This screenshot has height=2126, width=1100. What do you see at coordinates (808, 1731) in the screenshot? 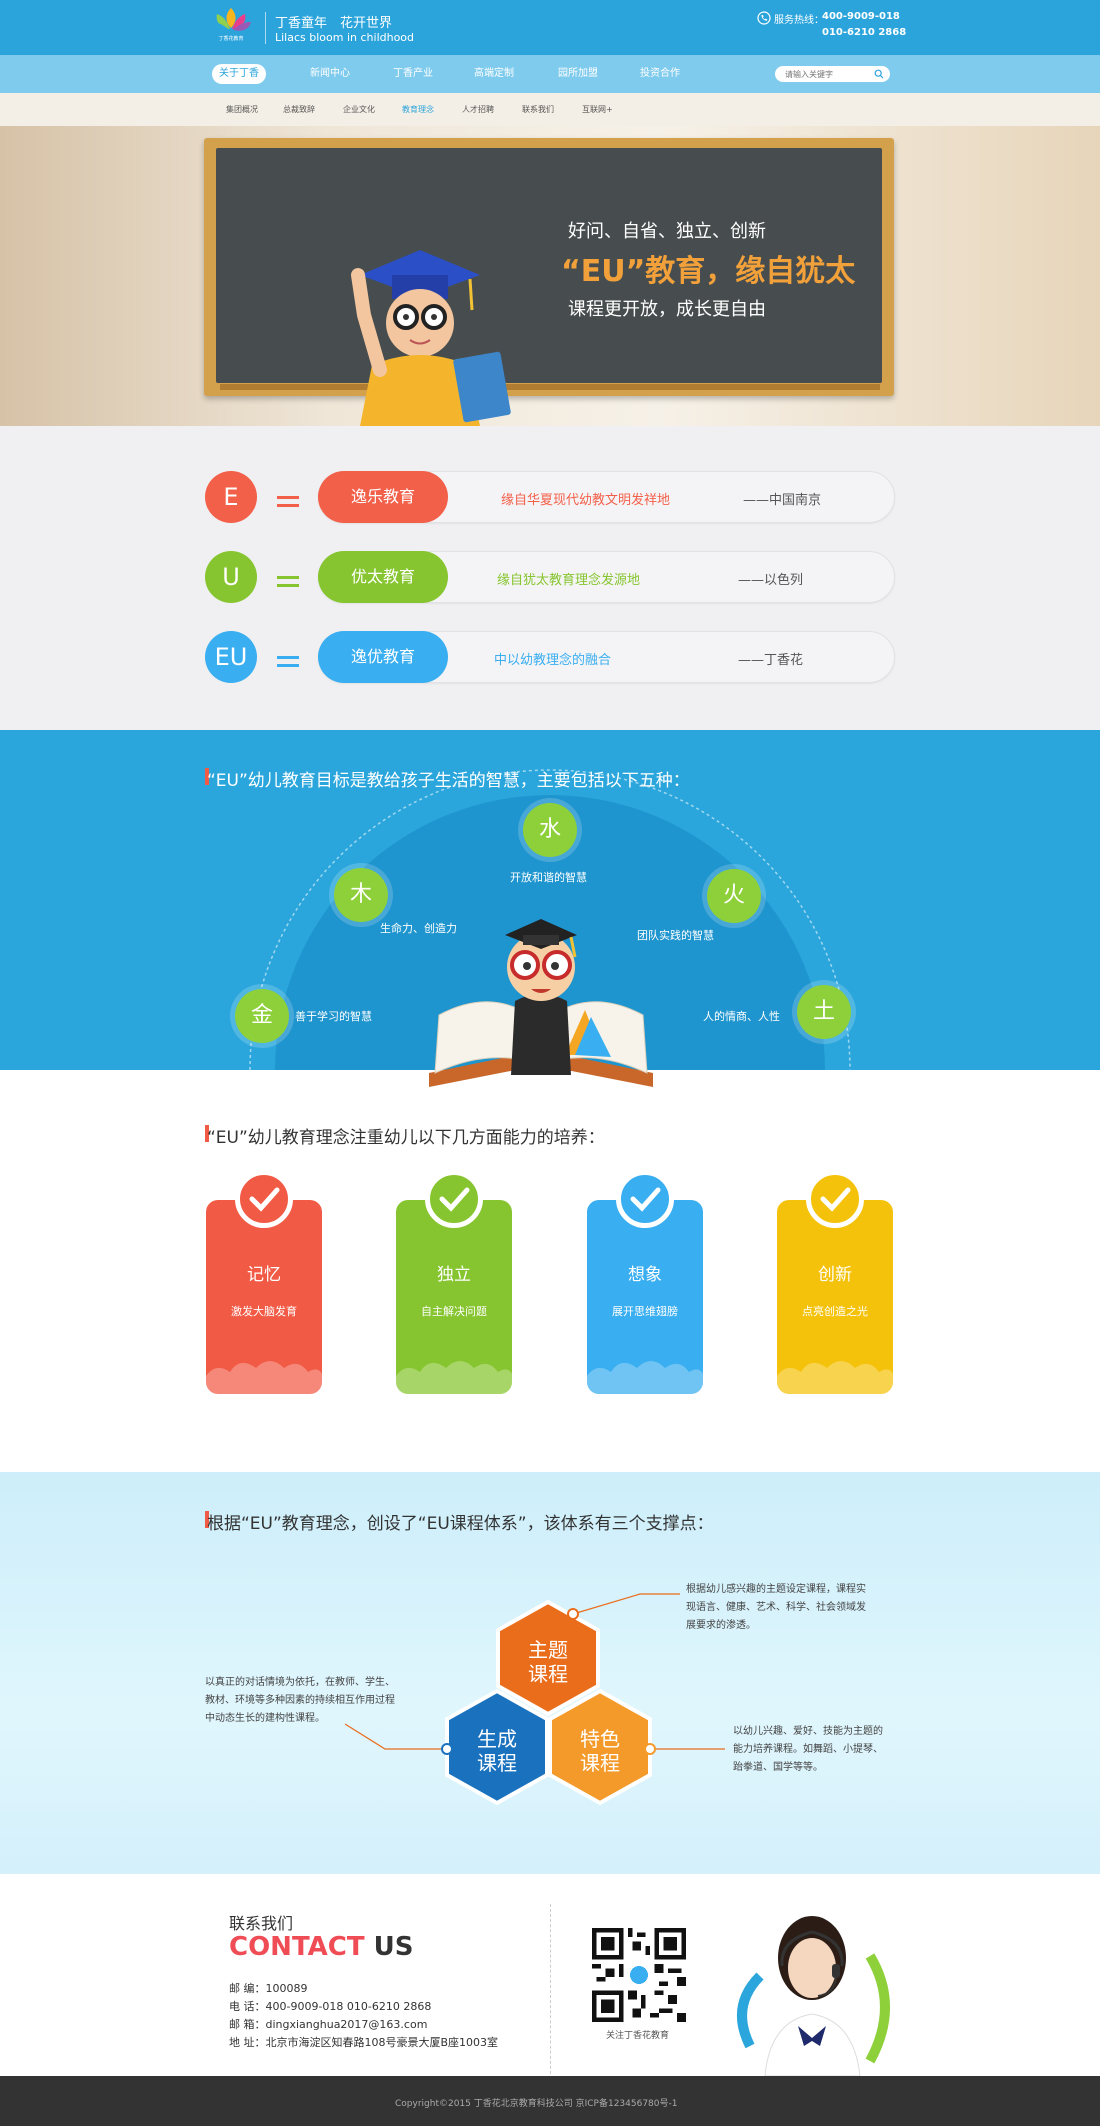
I see `desc-line: 以幼儿兴趣、爱好、技能为主题的` at bounding box center [808, 1731].